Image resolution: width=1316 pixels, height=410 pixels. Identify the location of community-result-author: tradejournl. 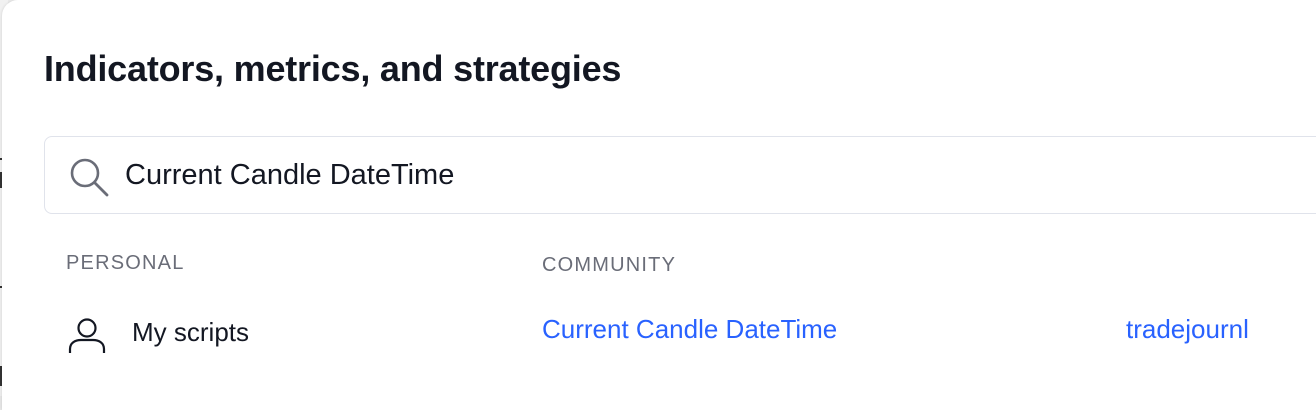
(1187, 329).